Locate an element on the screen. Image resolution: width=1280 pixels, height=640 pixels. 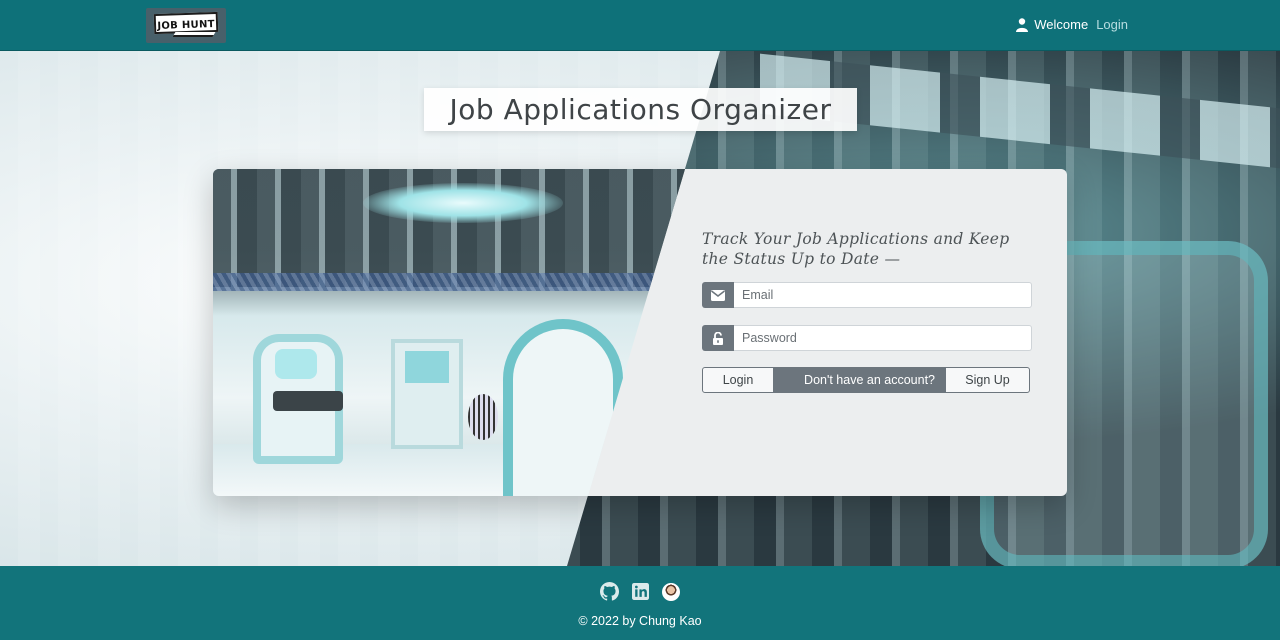
github-icon is located at coordinates (609, 591).